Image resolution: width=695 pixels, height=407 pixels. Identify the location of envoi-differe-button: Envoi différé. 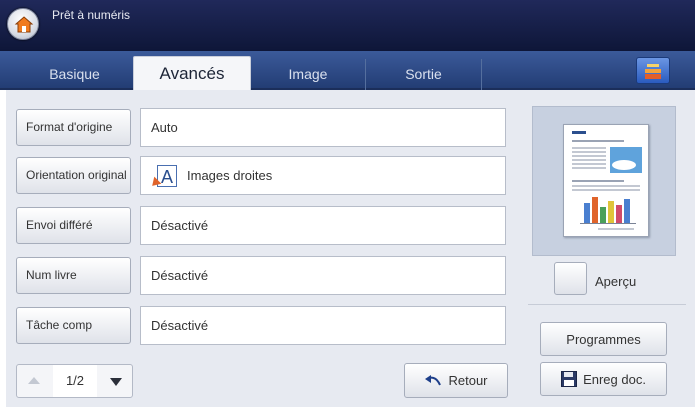
(73, 225).